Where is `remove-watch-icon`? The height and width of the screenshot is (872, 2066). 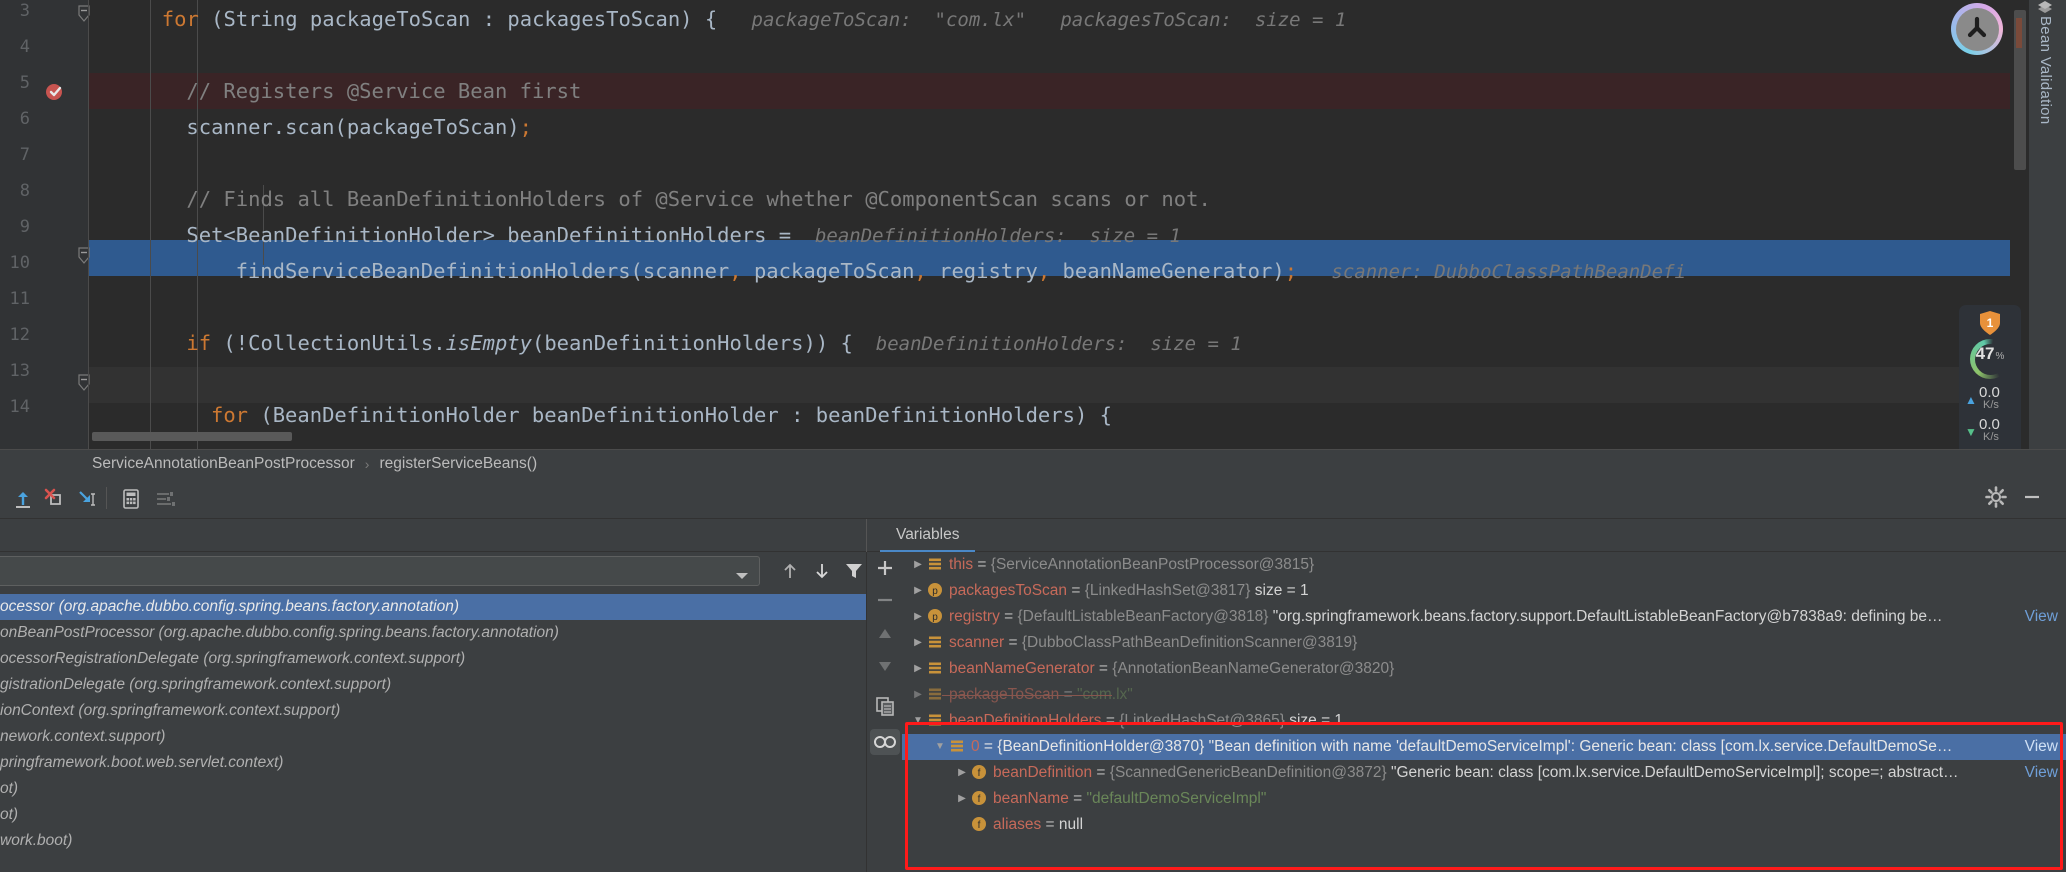
remove-watch-icon is located at coordinates (885, 600).